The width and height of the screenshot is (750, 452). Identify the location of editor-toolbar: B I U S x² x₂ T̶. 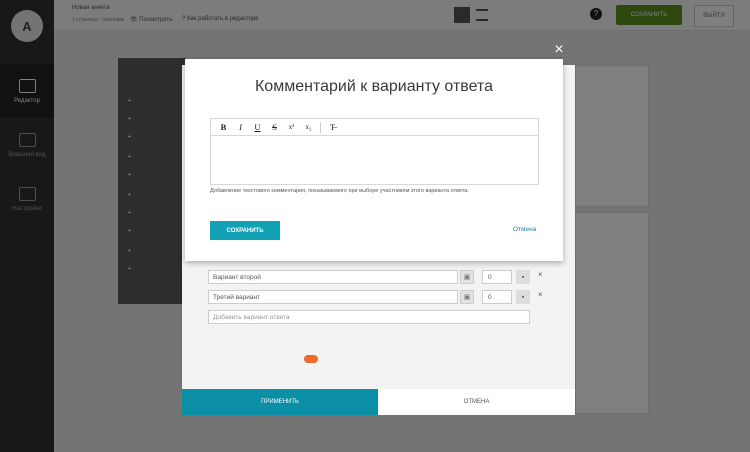
(374, 127).